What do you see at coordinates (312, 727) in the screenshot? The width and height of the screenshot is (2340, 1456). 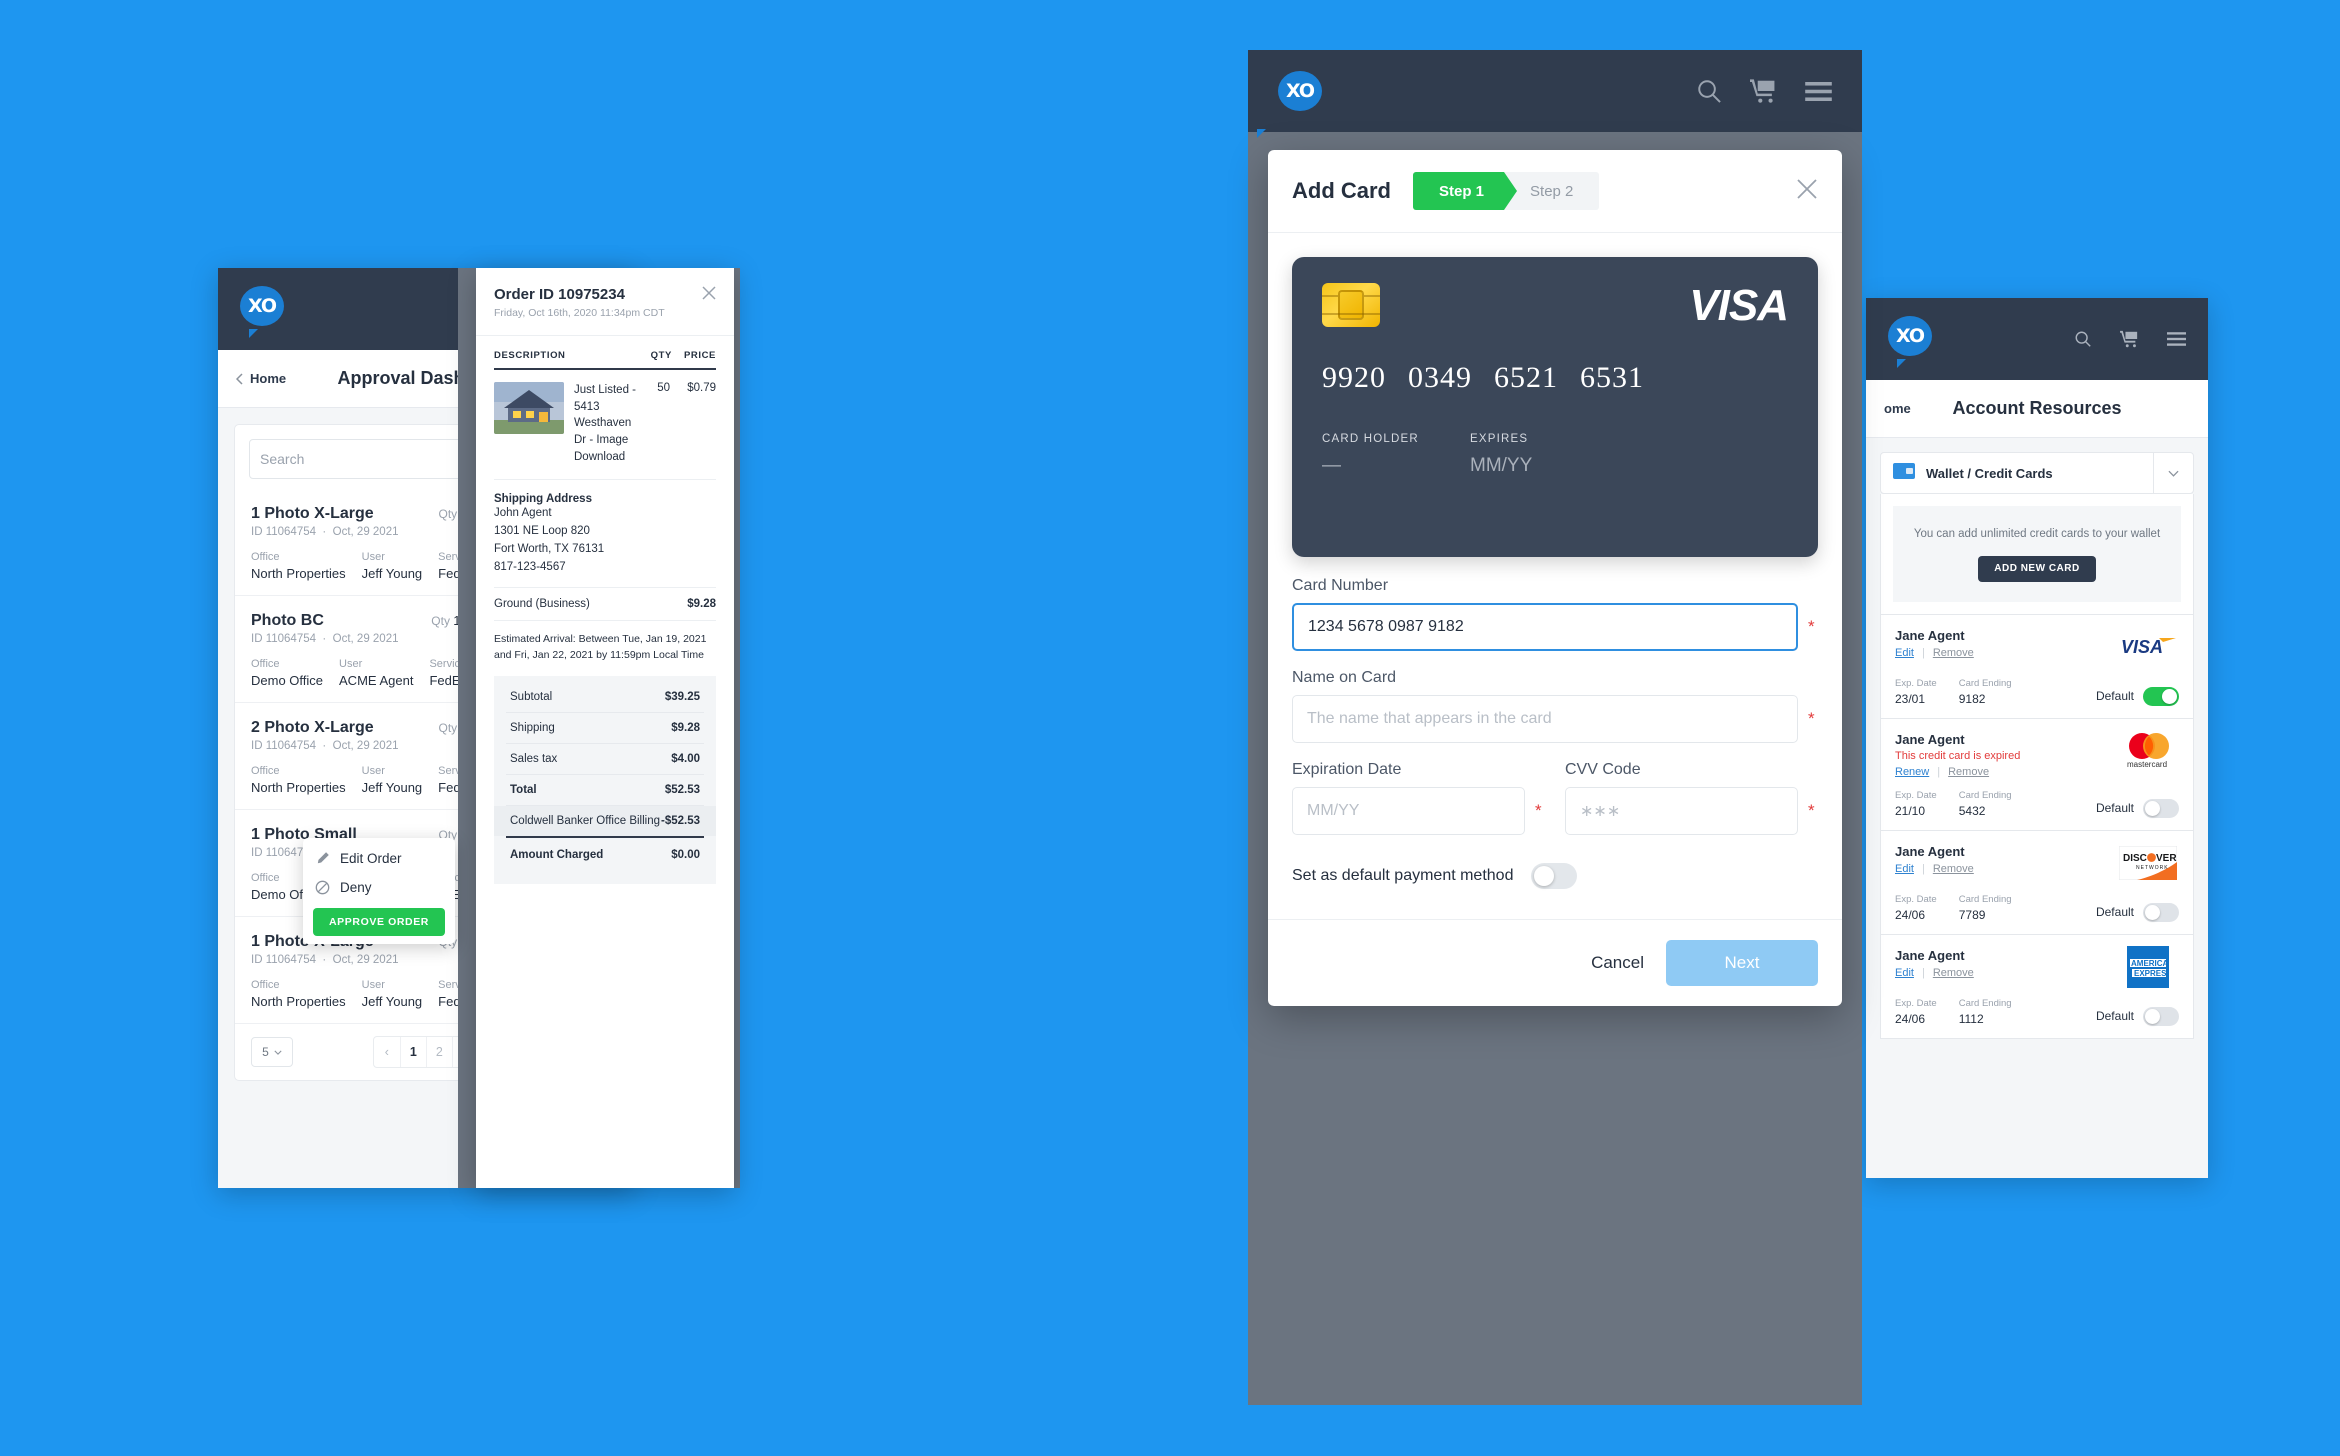 I see `order-name: 2 Photo X-Large` at bounding box center [312, 727].